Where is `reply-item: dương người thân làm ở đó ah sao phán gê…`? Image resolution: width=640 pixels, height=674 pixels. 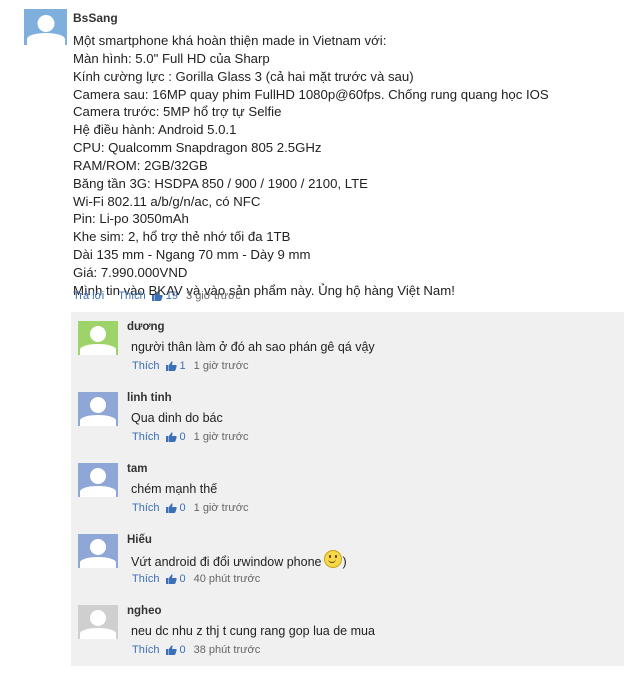 reply-item: dương người thân làm ở đó ah sao phán gê… is located at coordinates (347, 347).